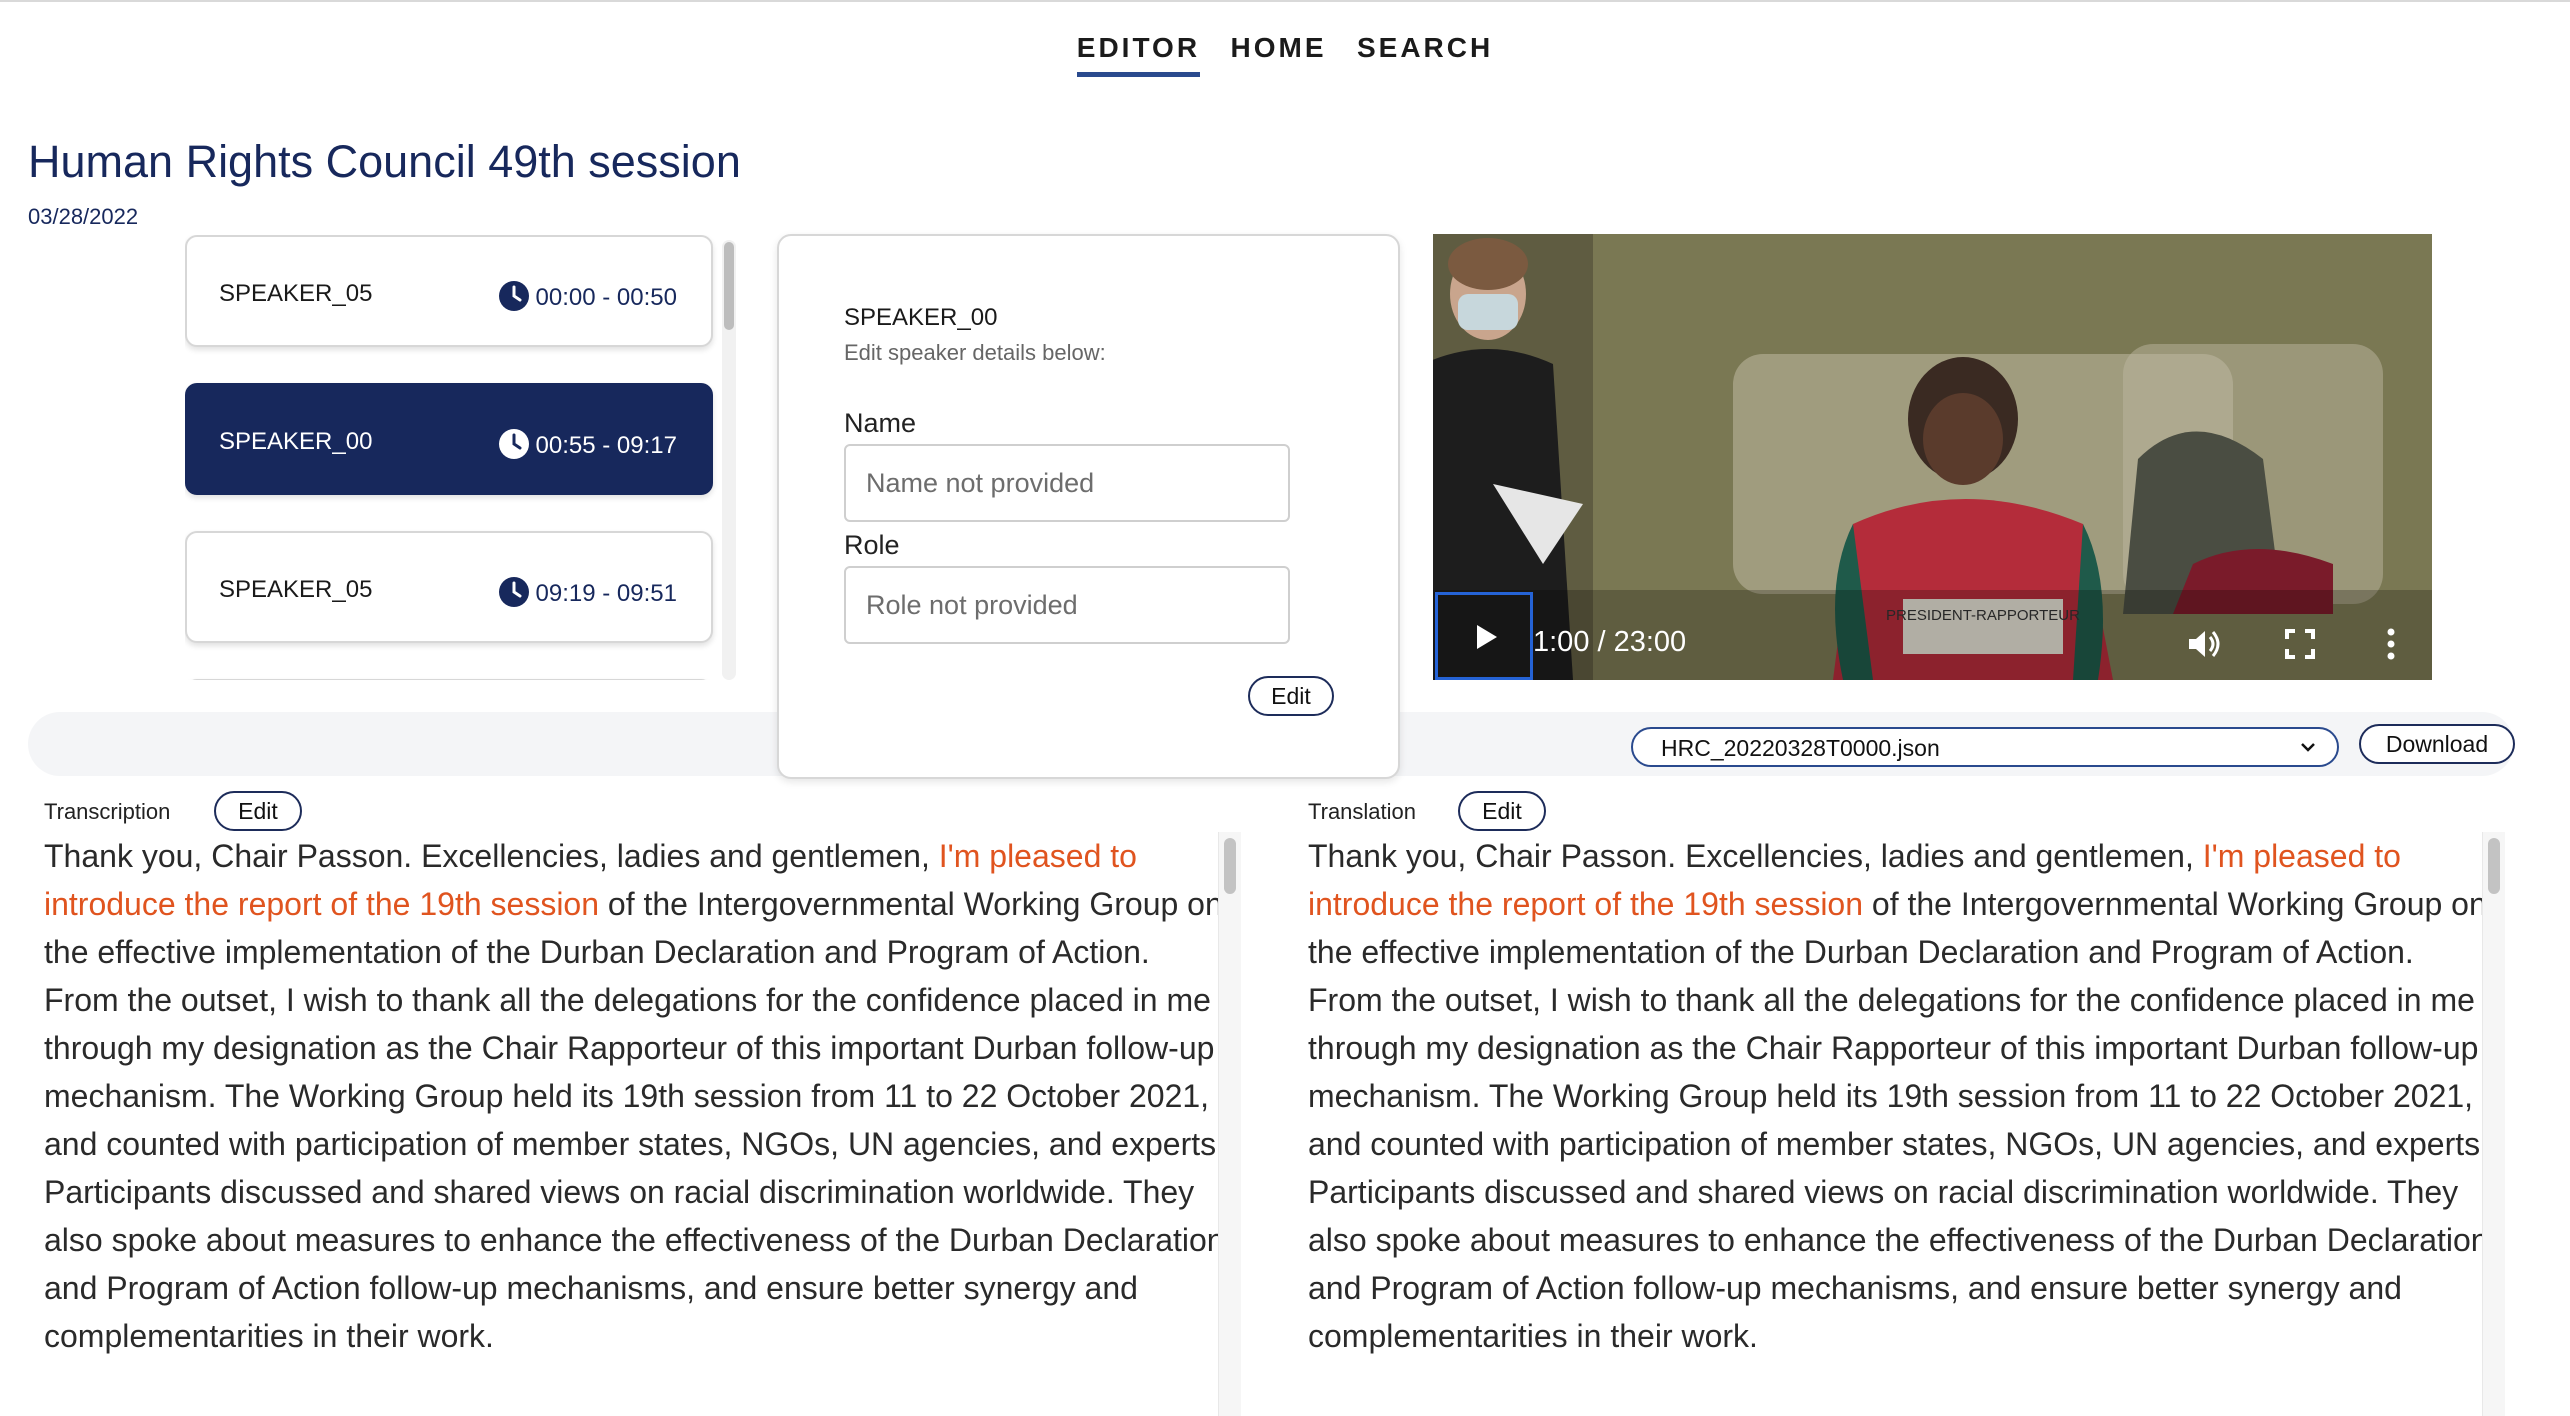  Describe the element at coordinates (2300, 644) in the screenshot. I see `fullscreen-icon` at that location.